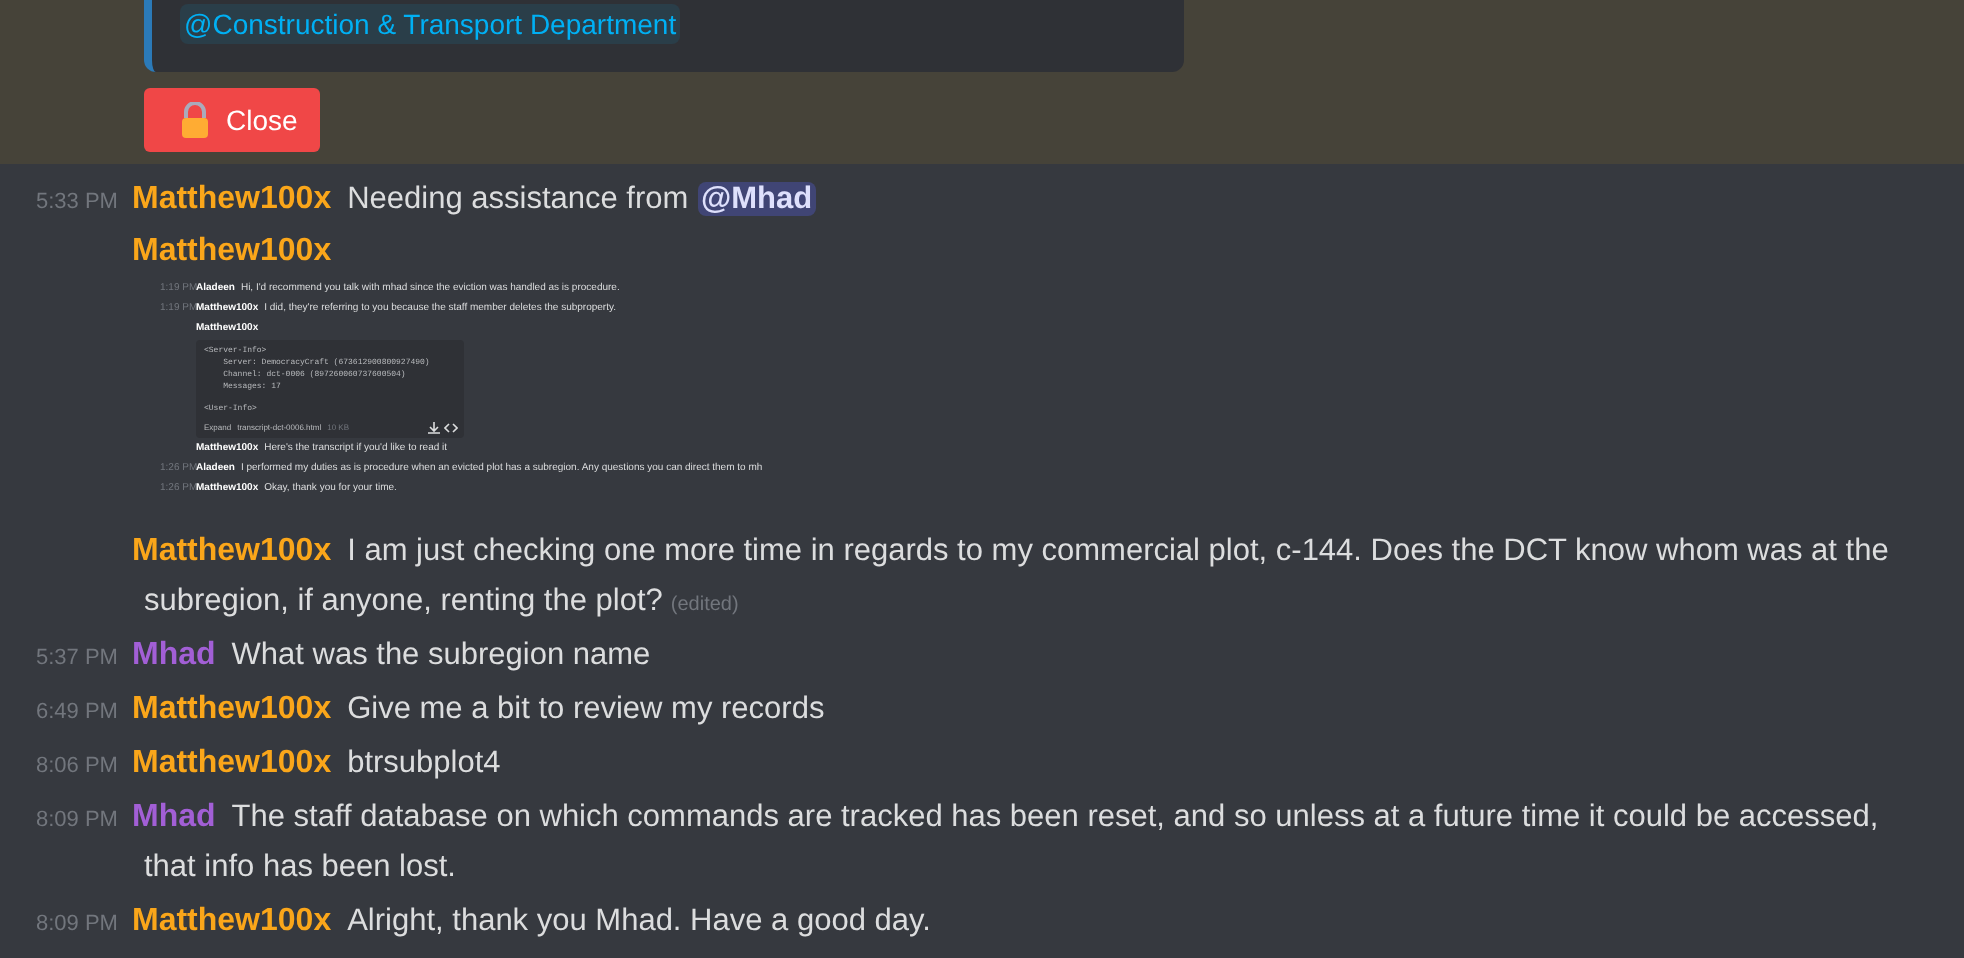 The width and height of the screenshot is (1964, 958). Describe the element at coordinates (403, 601) in the screenshot. I see `message-text: subregion, if anyone, renting the plot?` at that location.